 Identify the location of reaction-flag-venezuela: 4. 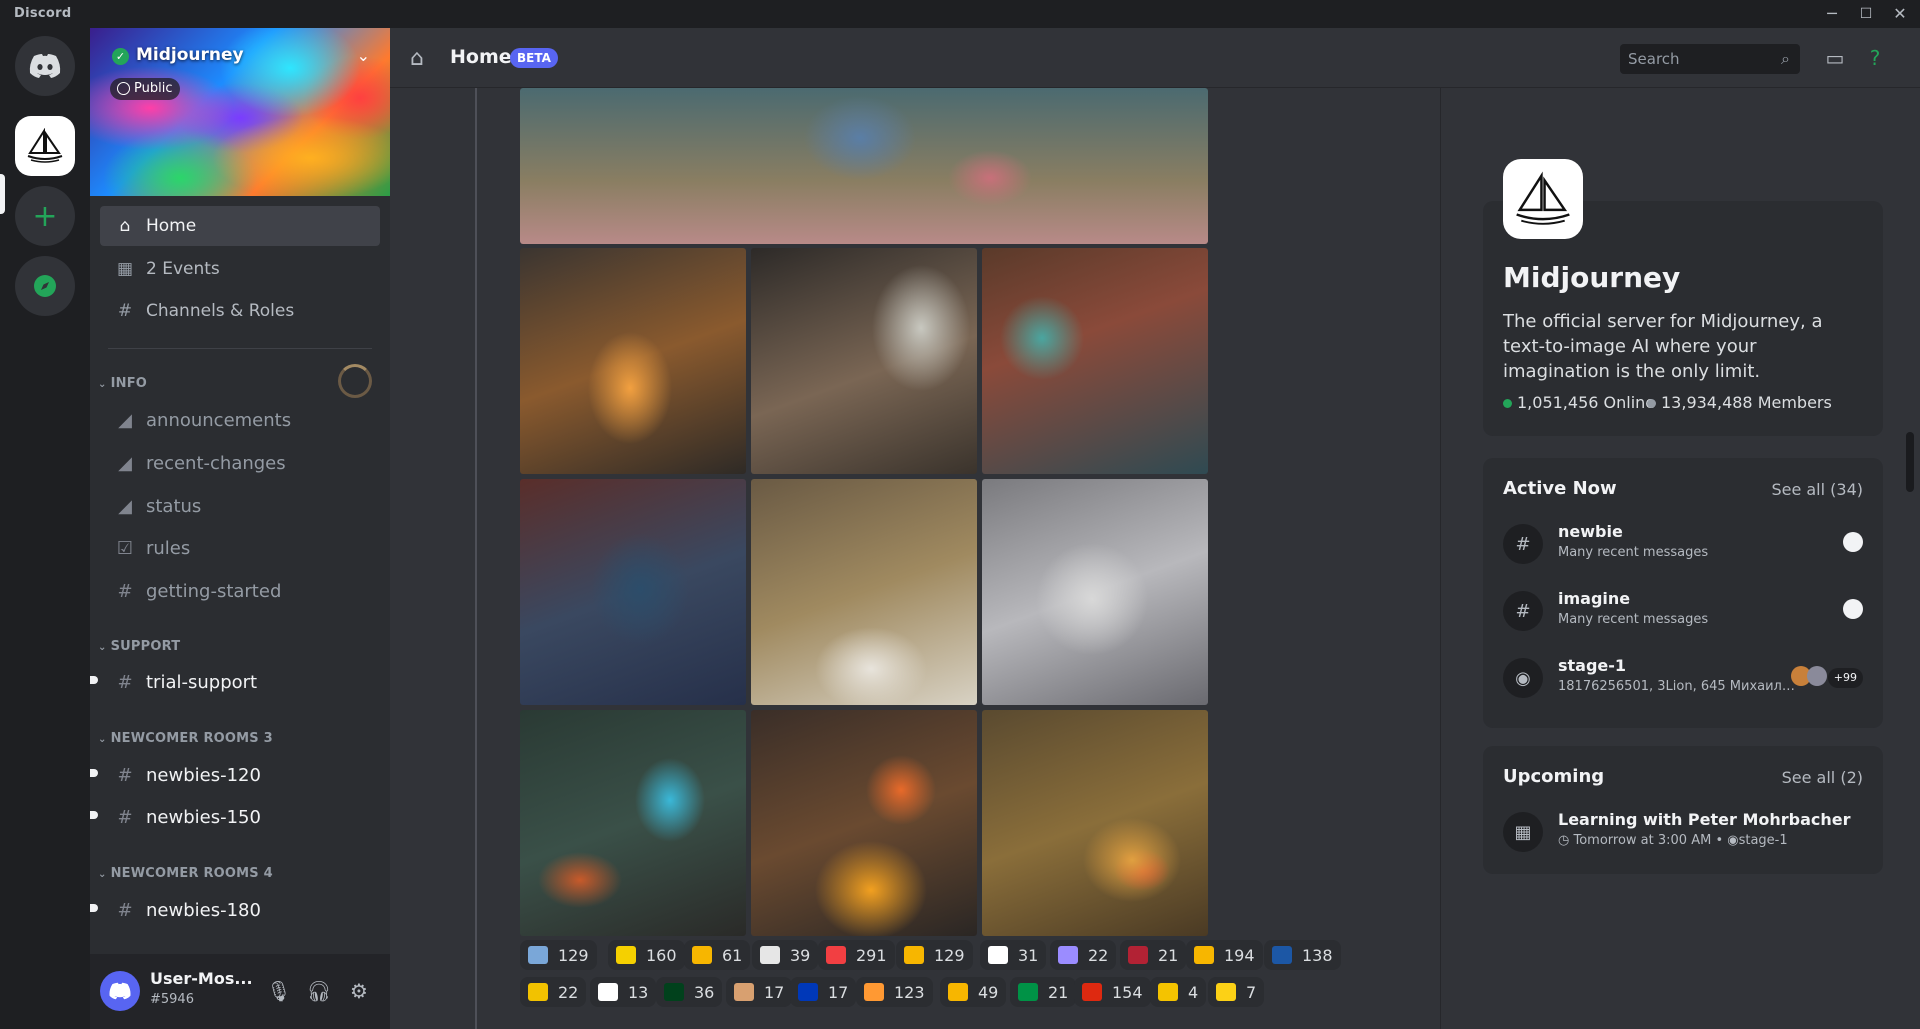
(1178, 992).